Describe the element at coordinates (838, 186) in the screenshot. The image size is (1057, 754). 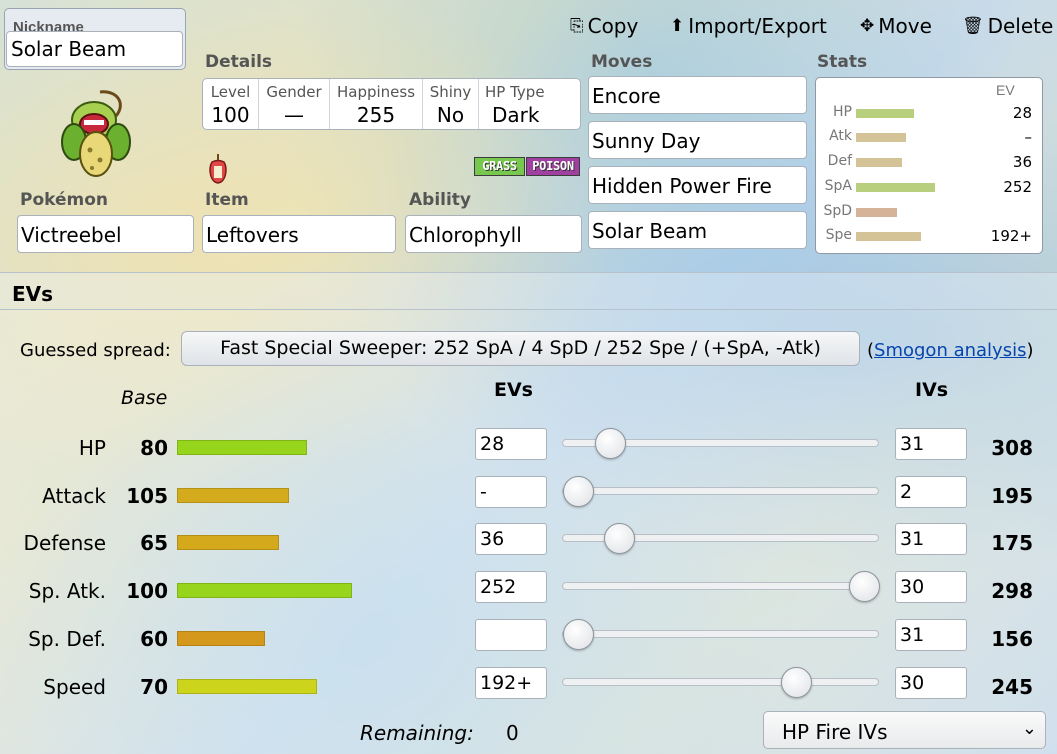
I see `stats-mini-name: SpA` at that location.